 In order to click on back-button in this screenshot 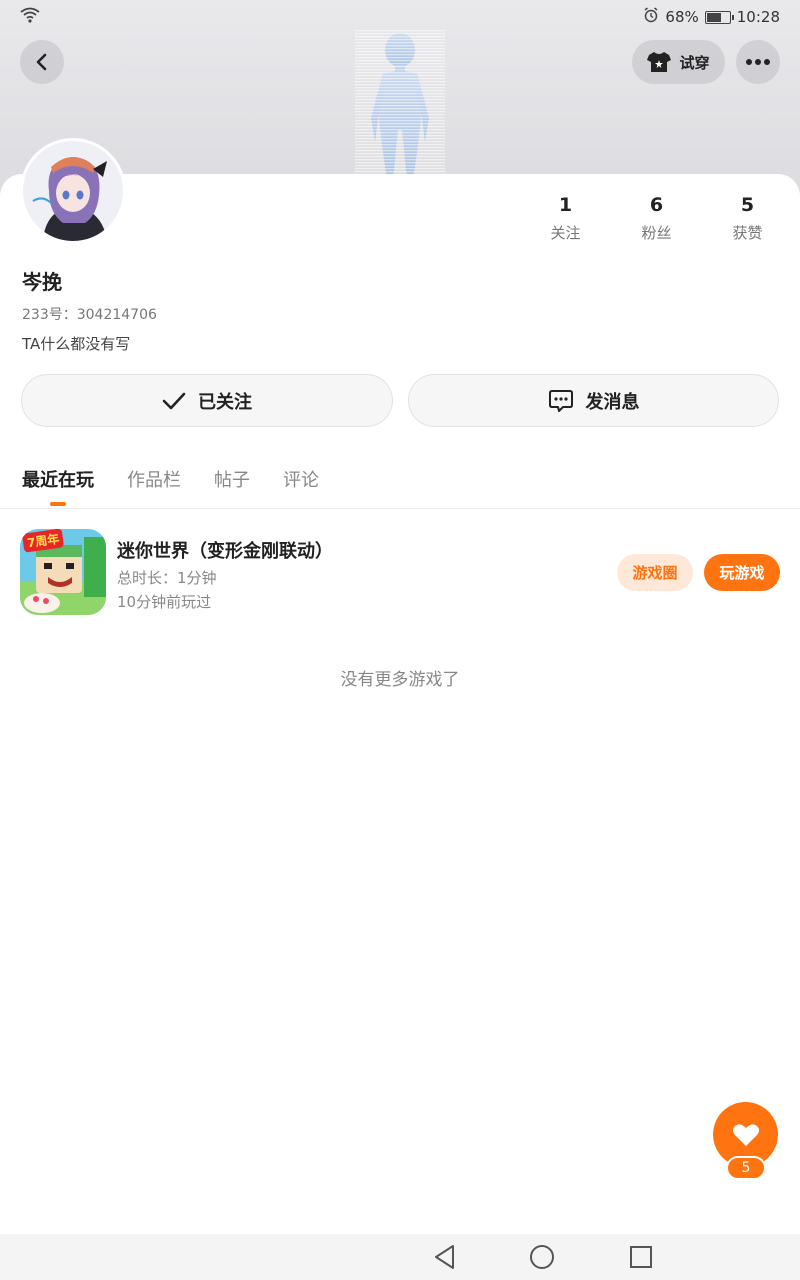, I will do `click(42, 62)`.